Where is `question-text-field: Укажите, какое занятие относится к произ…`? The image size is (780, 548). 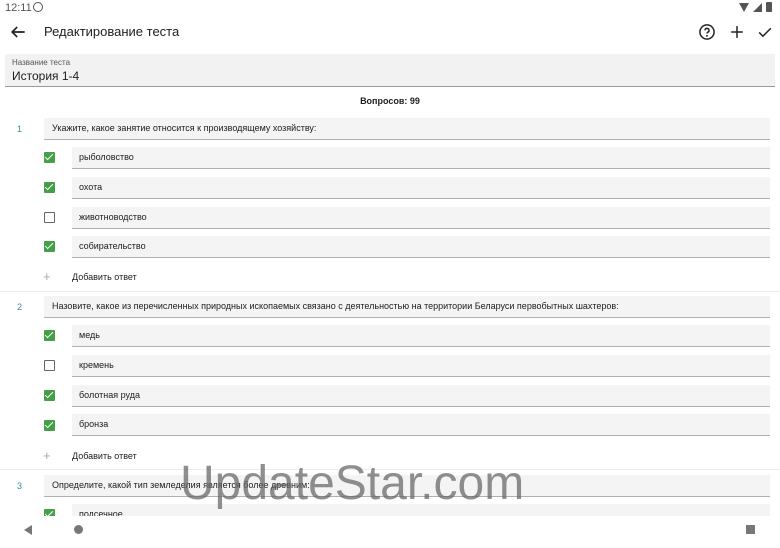 question-text-field: Укажите, какое занятие относится к произ… is located at coordinates (407, 129).